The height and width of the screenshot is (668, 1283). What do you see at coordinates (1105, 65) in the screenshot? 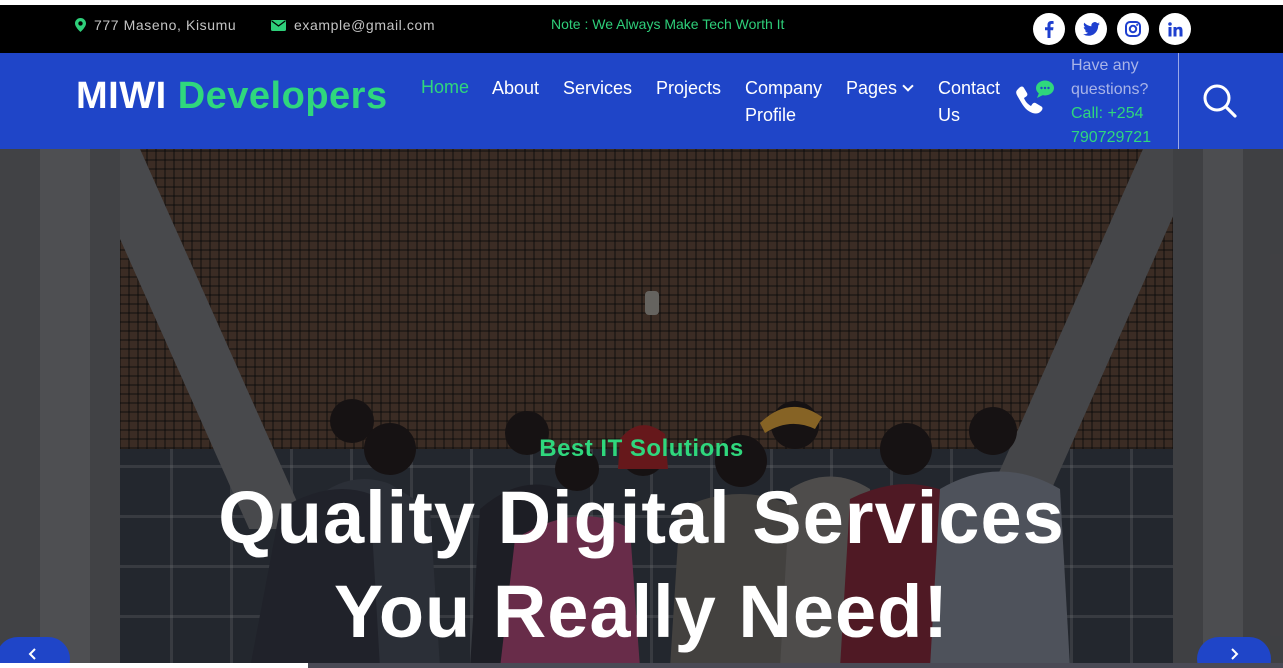
I see `call-line-1: Have any` at bounding box center [1105, 65].